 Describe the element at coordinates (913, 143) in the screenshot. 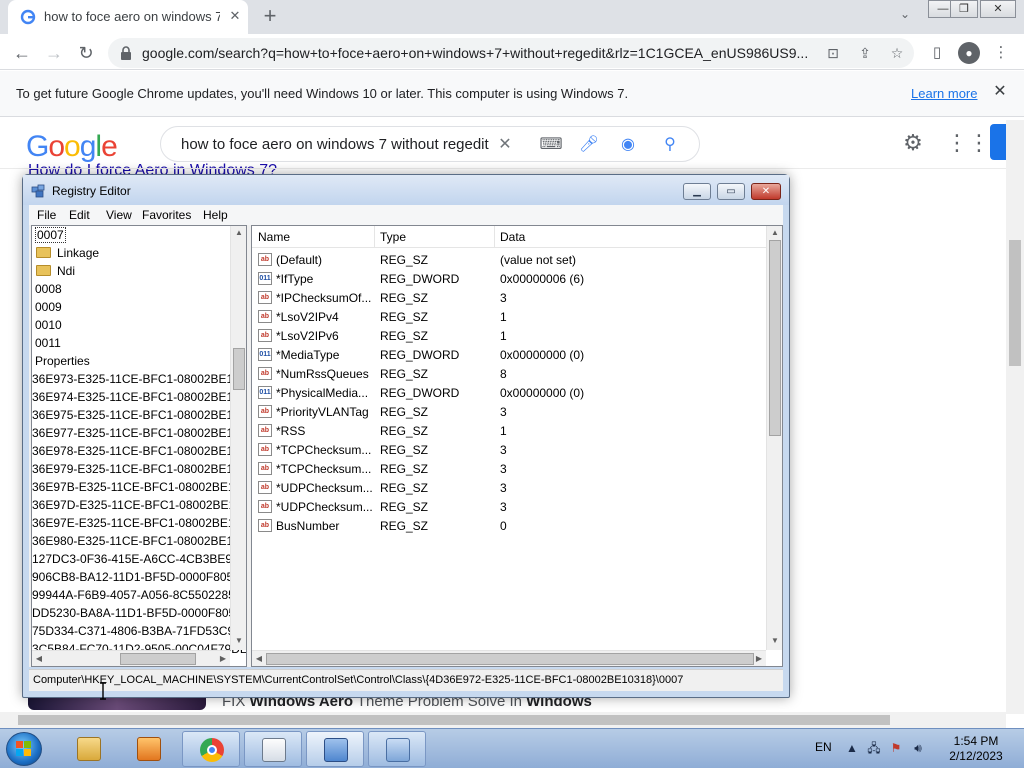

I see `settings-gear-icon: ⚙` at that location.